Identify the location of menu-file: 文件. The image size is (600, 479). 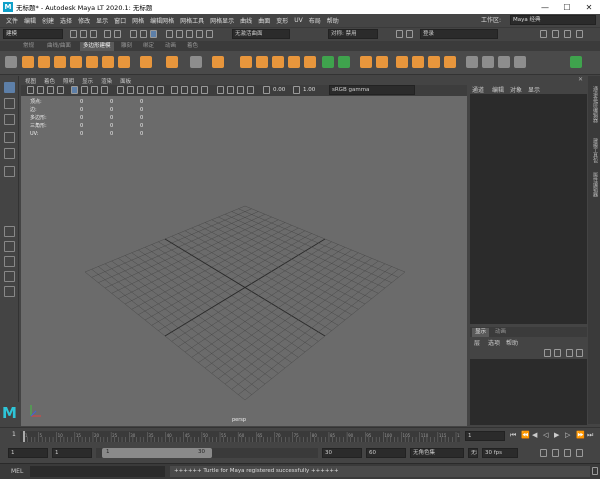
(12, 20).